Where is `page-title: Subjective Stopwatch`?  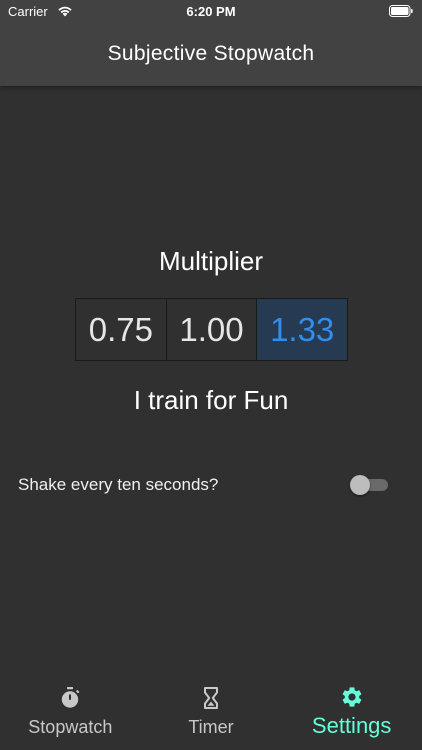
page-title: Subjective Stopwatch is located at coordinates (211, 53).